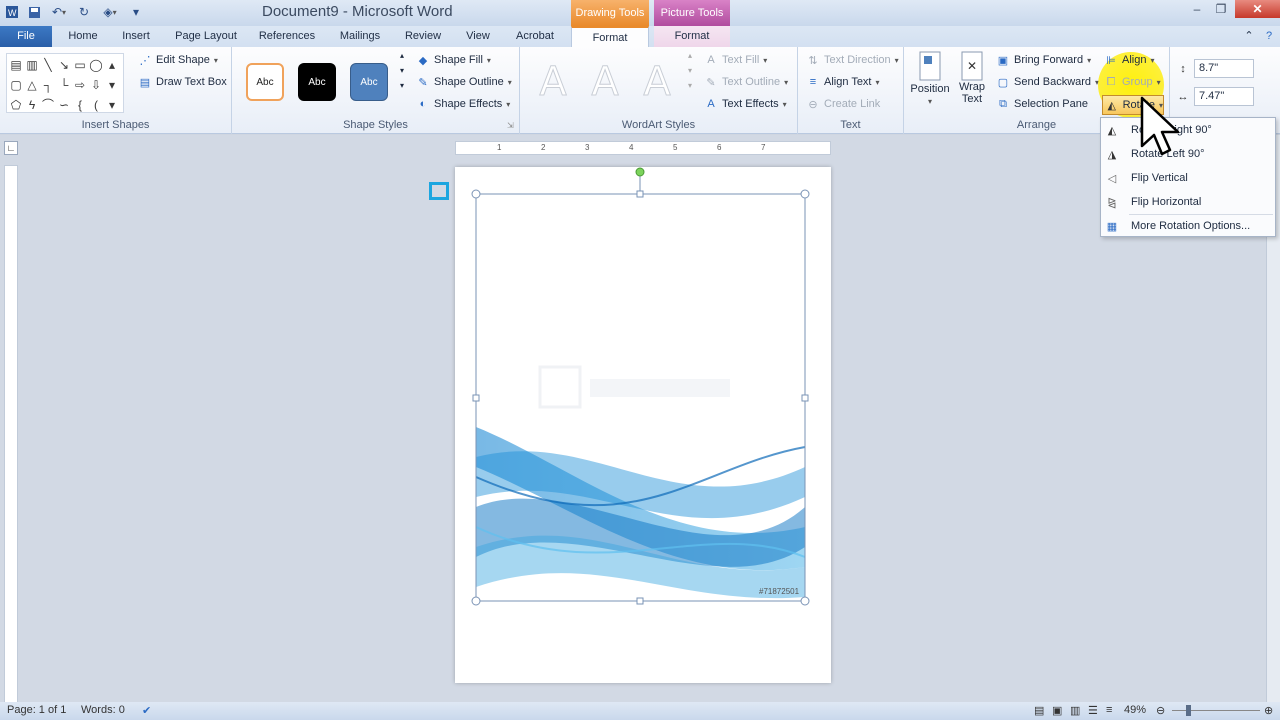  What do you see at coordinates (34, 12) in the screenshot?
I see `save-icon` at bounding box center [34, 12].